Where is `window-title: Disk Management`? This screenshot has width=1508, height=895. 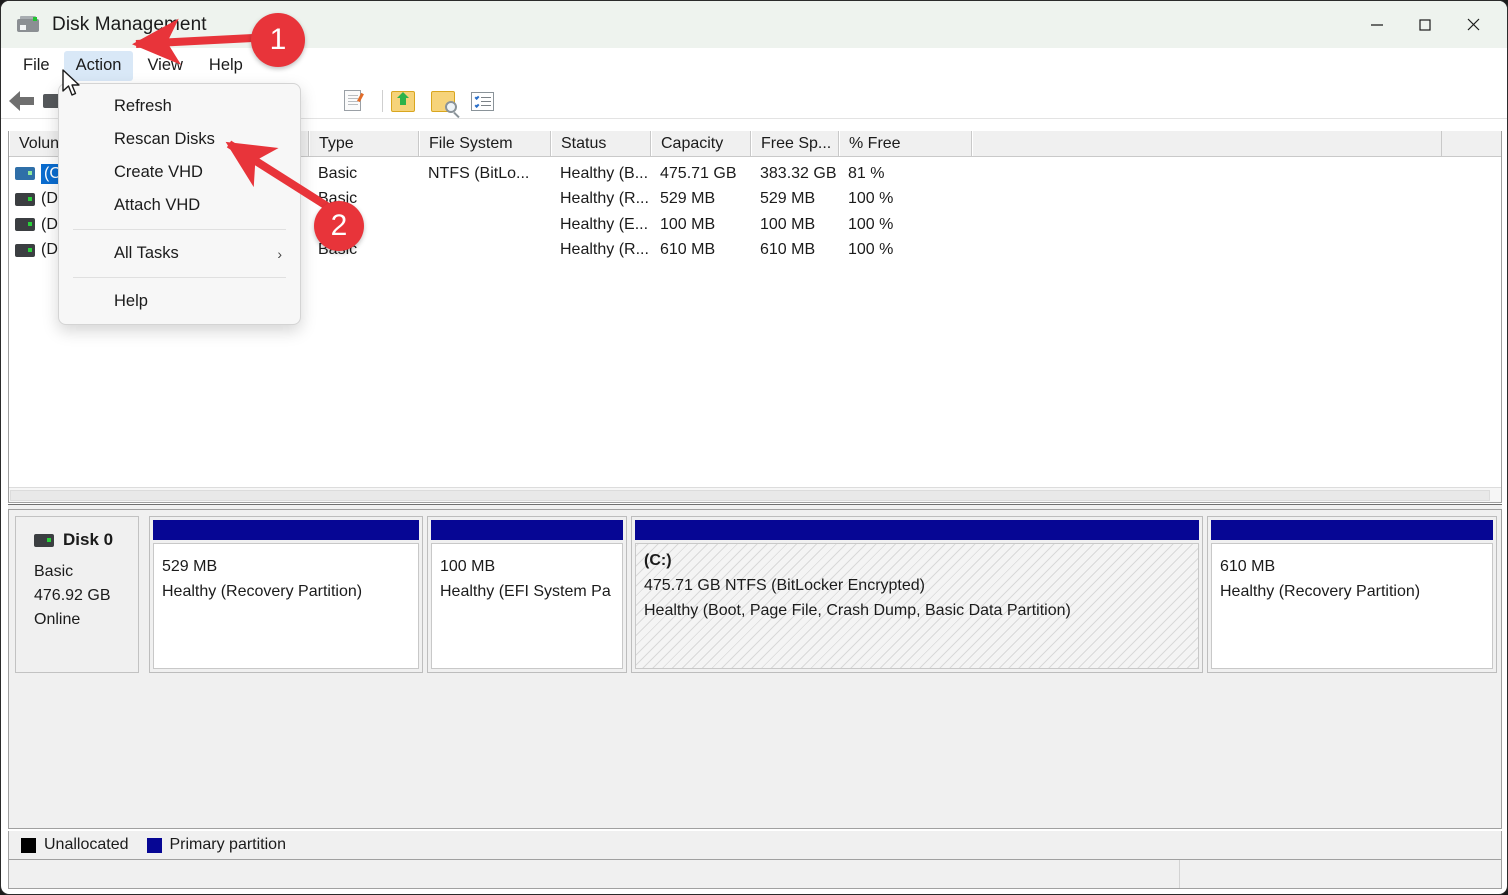 window-title: Disk Management is located at coordinates (129, 24).